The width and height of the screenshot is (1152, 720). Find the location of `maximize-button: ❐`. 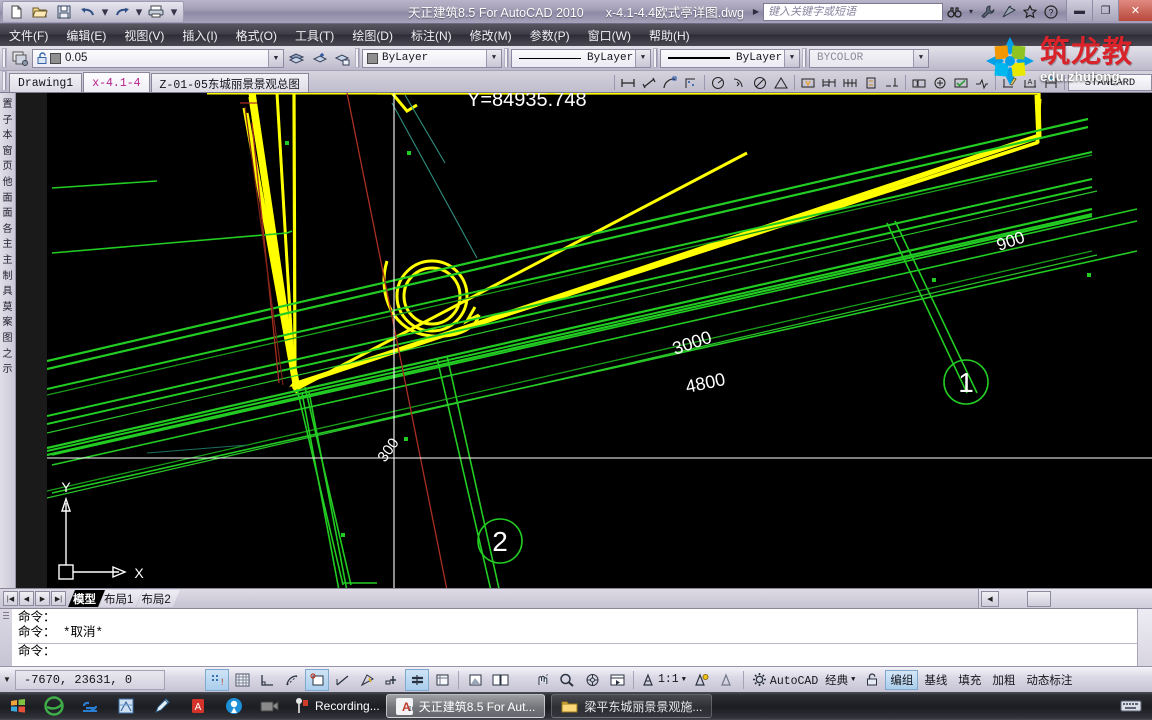

maximize-button: ❐ is located at coordinates (1105, 10).